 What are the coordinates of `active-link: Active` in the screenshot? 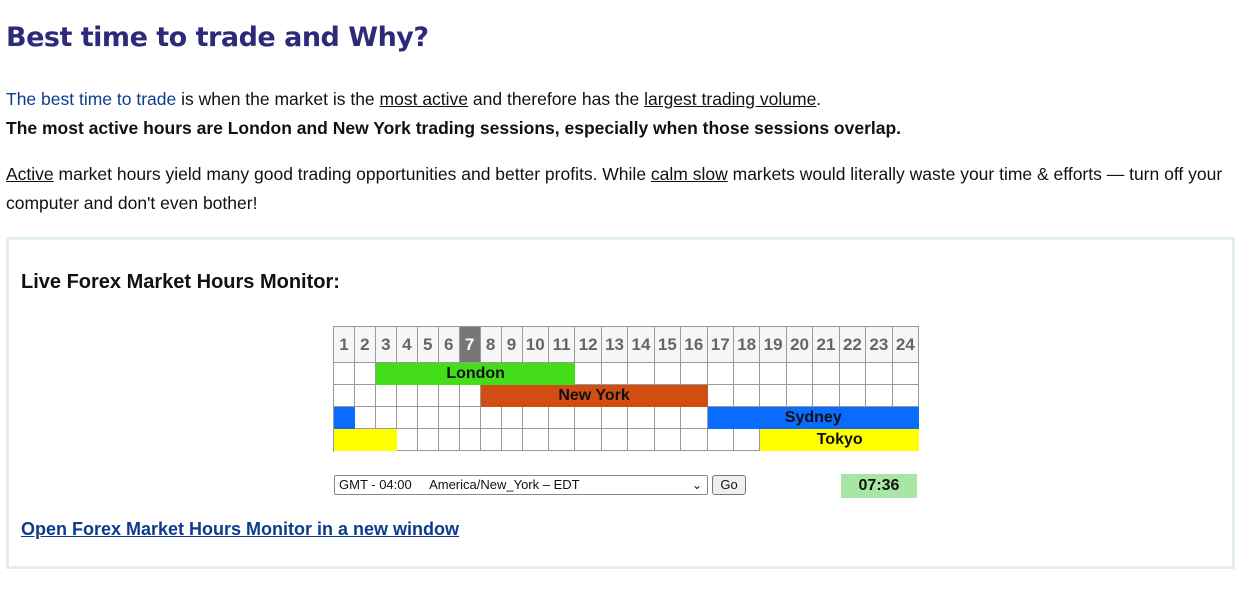 It's located at (30, 174).